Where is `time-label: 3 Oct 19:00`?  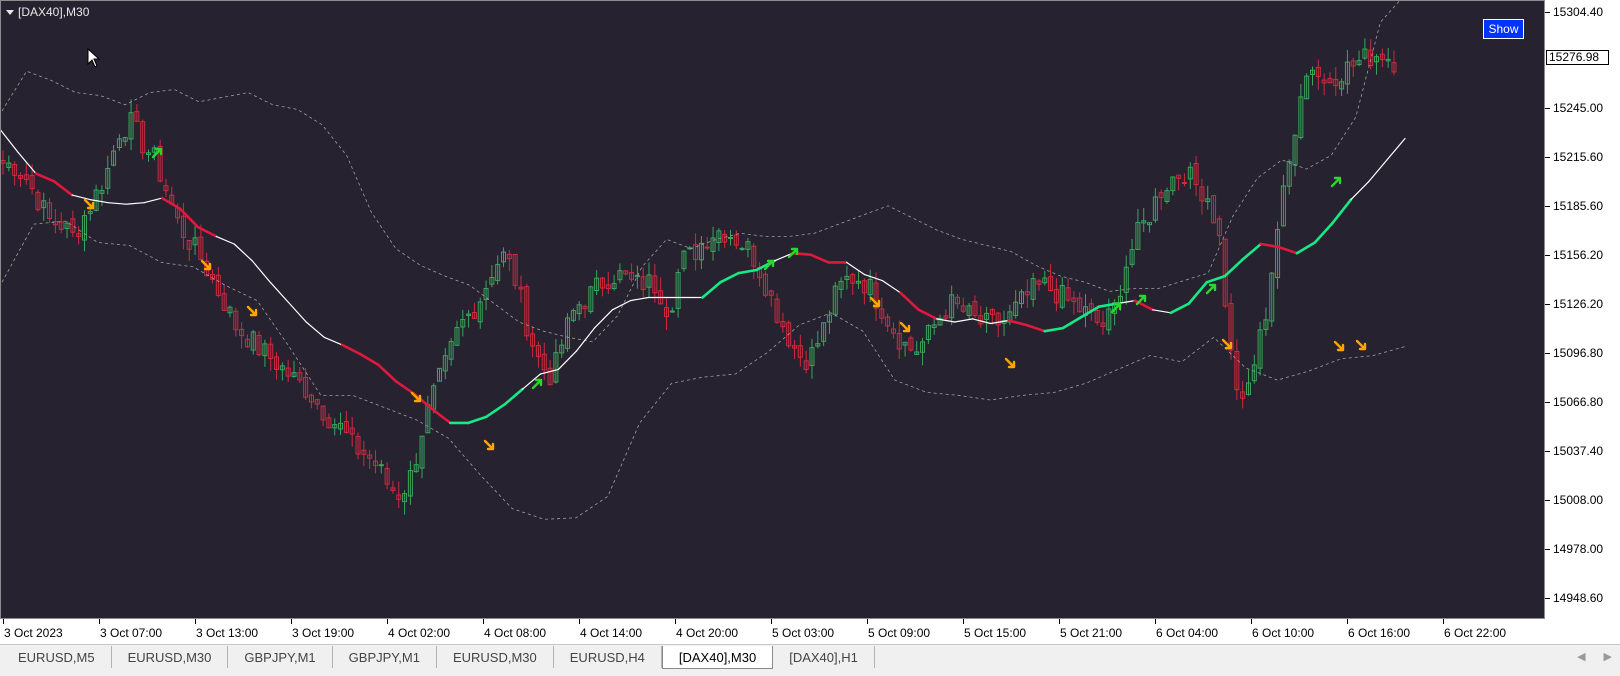
time-label: 3 Oct 19:00 is located at coordinates (323, 633).